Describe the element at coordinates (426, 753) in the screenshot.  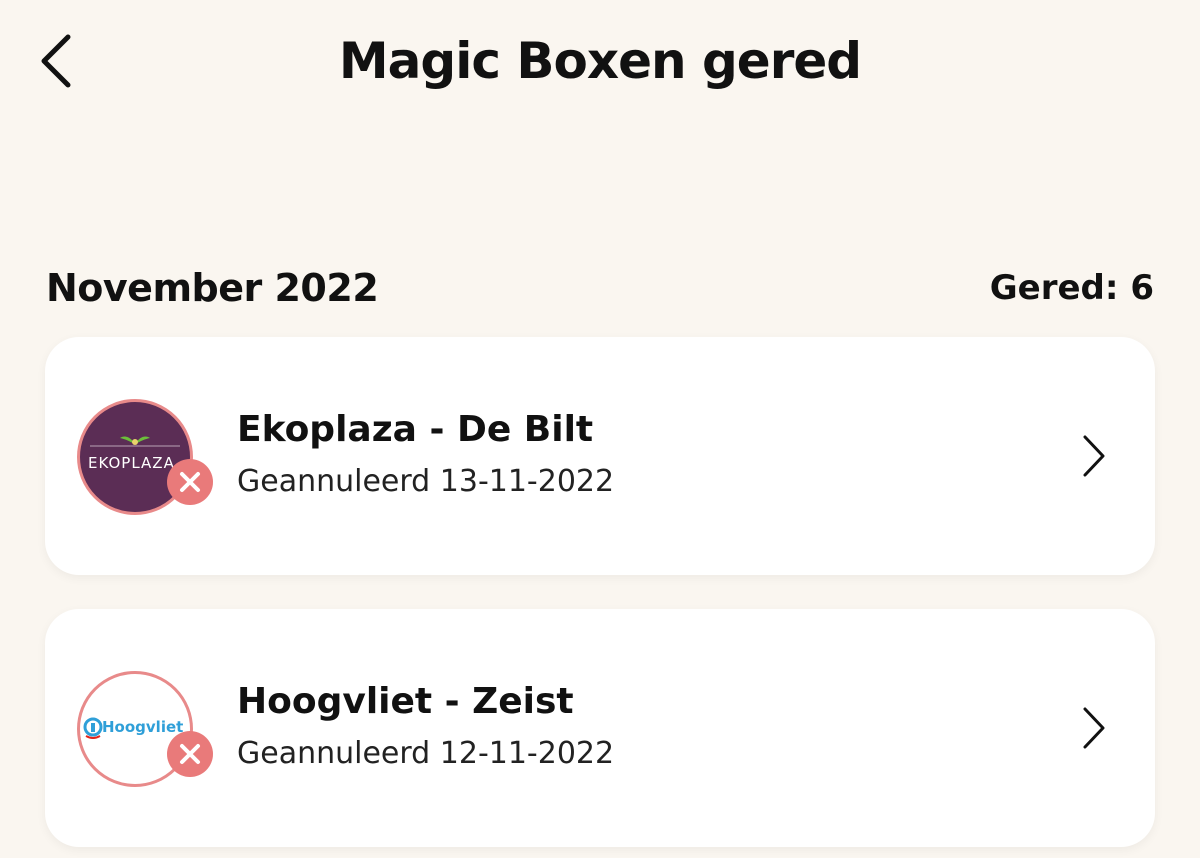
I see `order-status: Geannuleerd 12-11-2022` at that location.